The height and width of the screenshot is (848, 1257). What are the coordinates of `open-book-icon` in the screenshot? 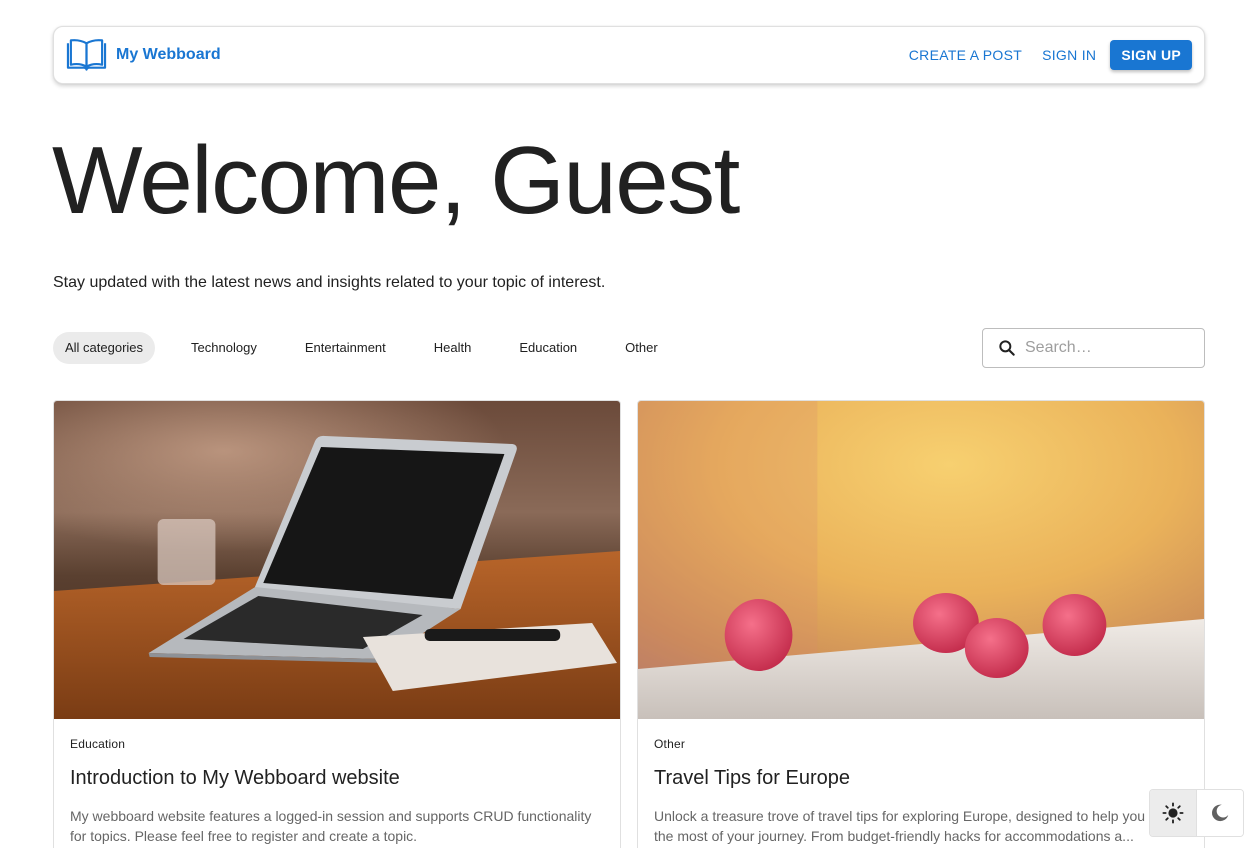 It's located at (86, 55).